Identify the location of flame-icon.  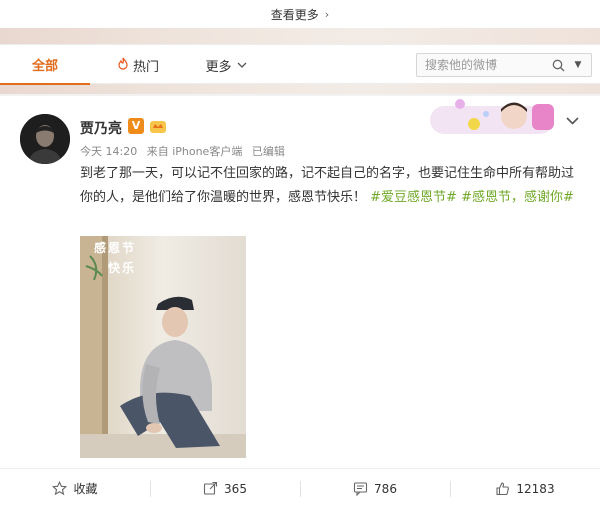
(123, 65).